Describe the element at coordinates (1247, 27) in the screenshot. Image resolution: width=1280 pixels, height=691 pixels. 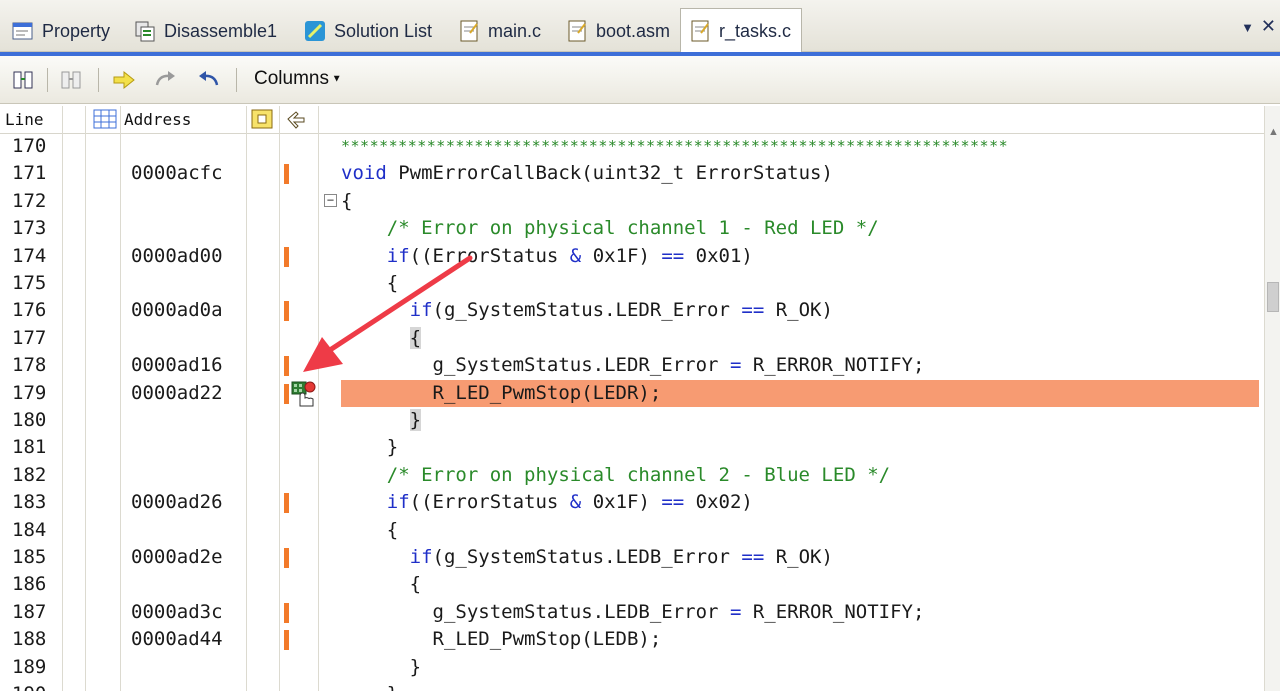
I see `tab-list-dropdown-icon: ▼` at that location.